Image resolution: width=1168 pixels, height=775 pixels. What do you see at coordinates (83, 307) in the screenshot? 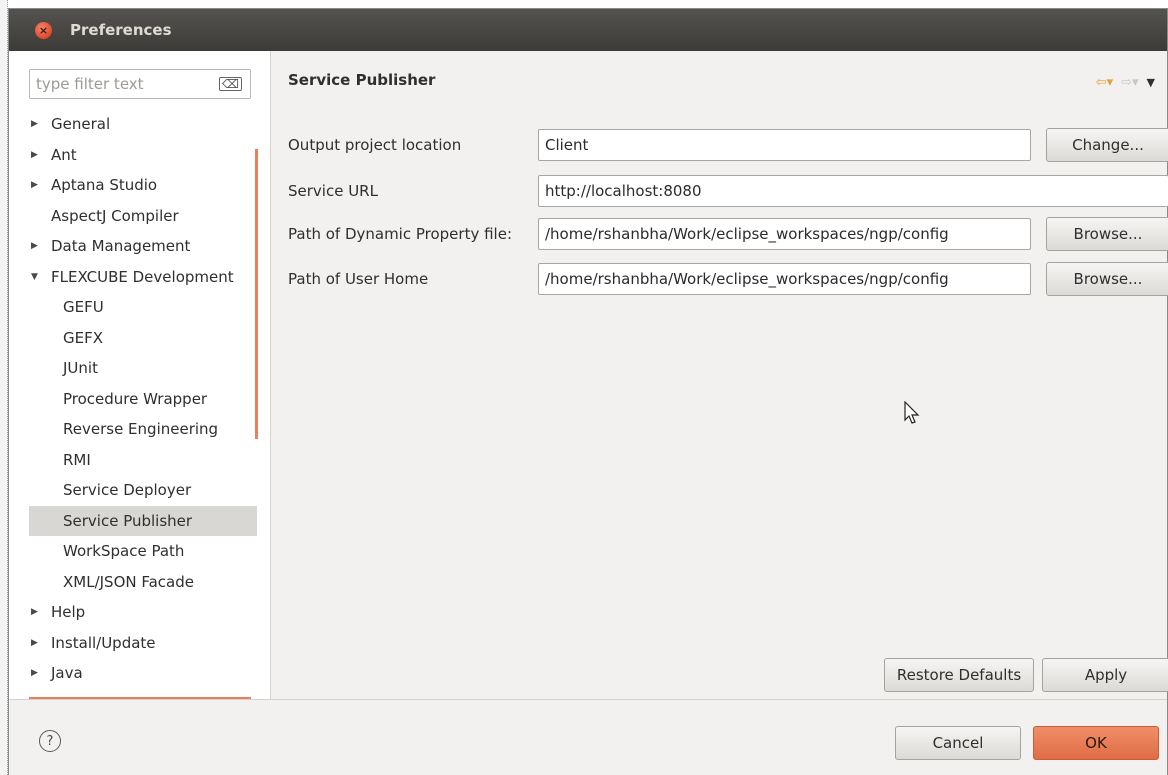
I see `tree-item-label: GEFU` at bounding box center [83, 307].